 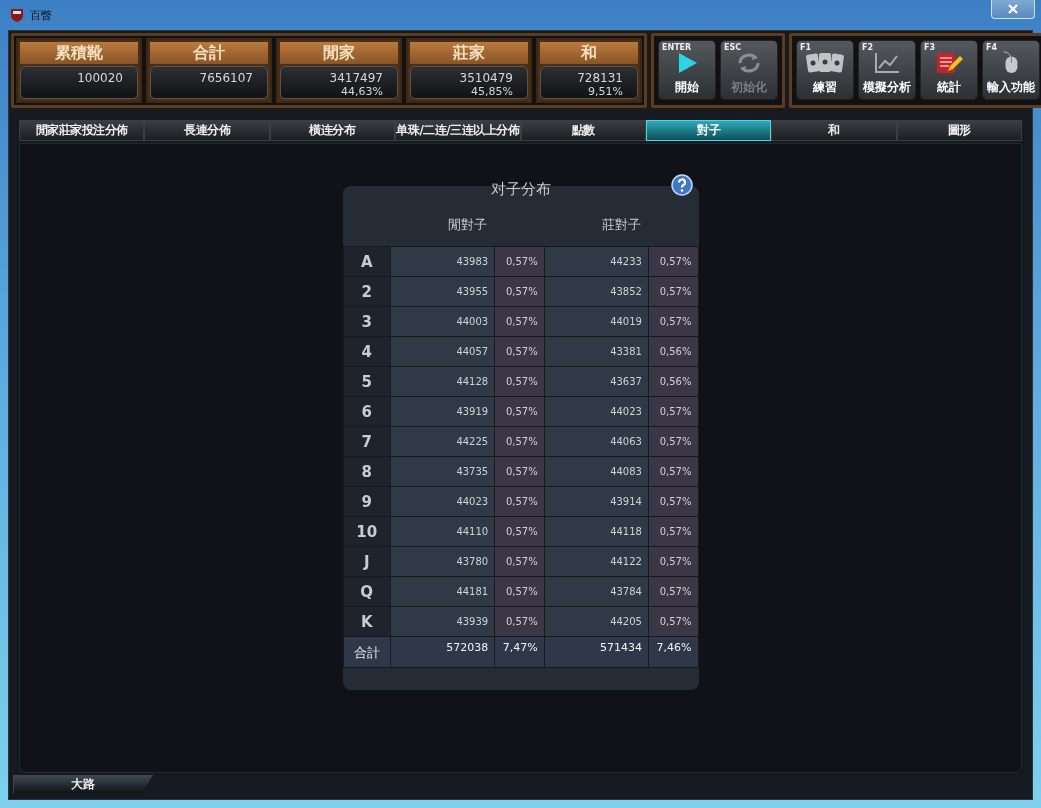 What do you see at coordinates (442, 471) in the screenshot?
I see `table-cell: 43735` at bounding box center [442, 471].